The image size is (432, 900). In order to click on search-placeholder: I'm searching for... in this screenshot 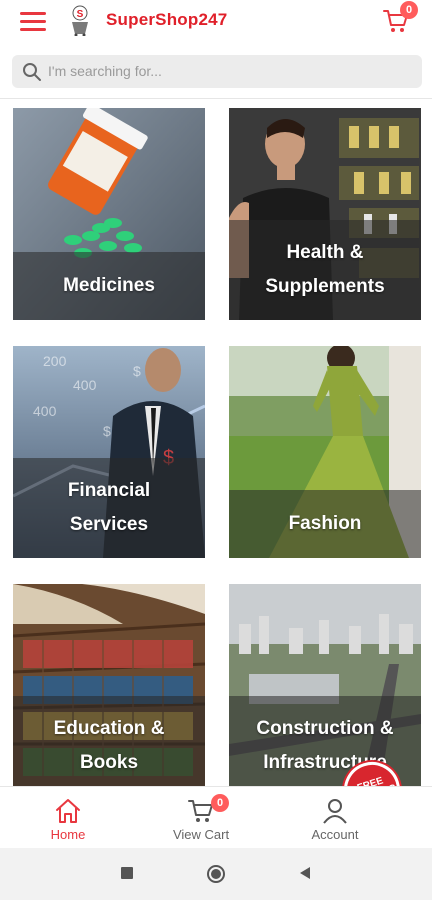, I will do `click(105, 71)`.